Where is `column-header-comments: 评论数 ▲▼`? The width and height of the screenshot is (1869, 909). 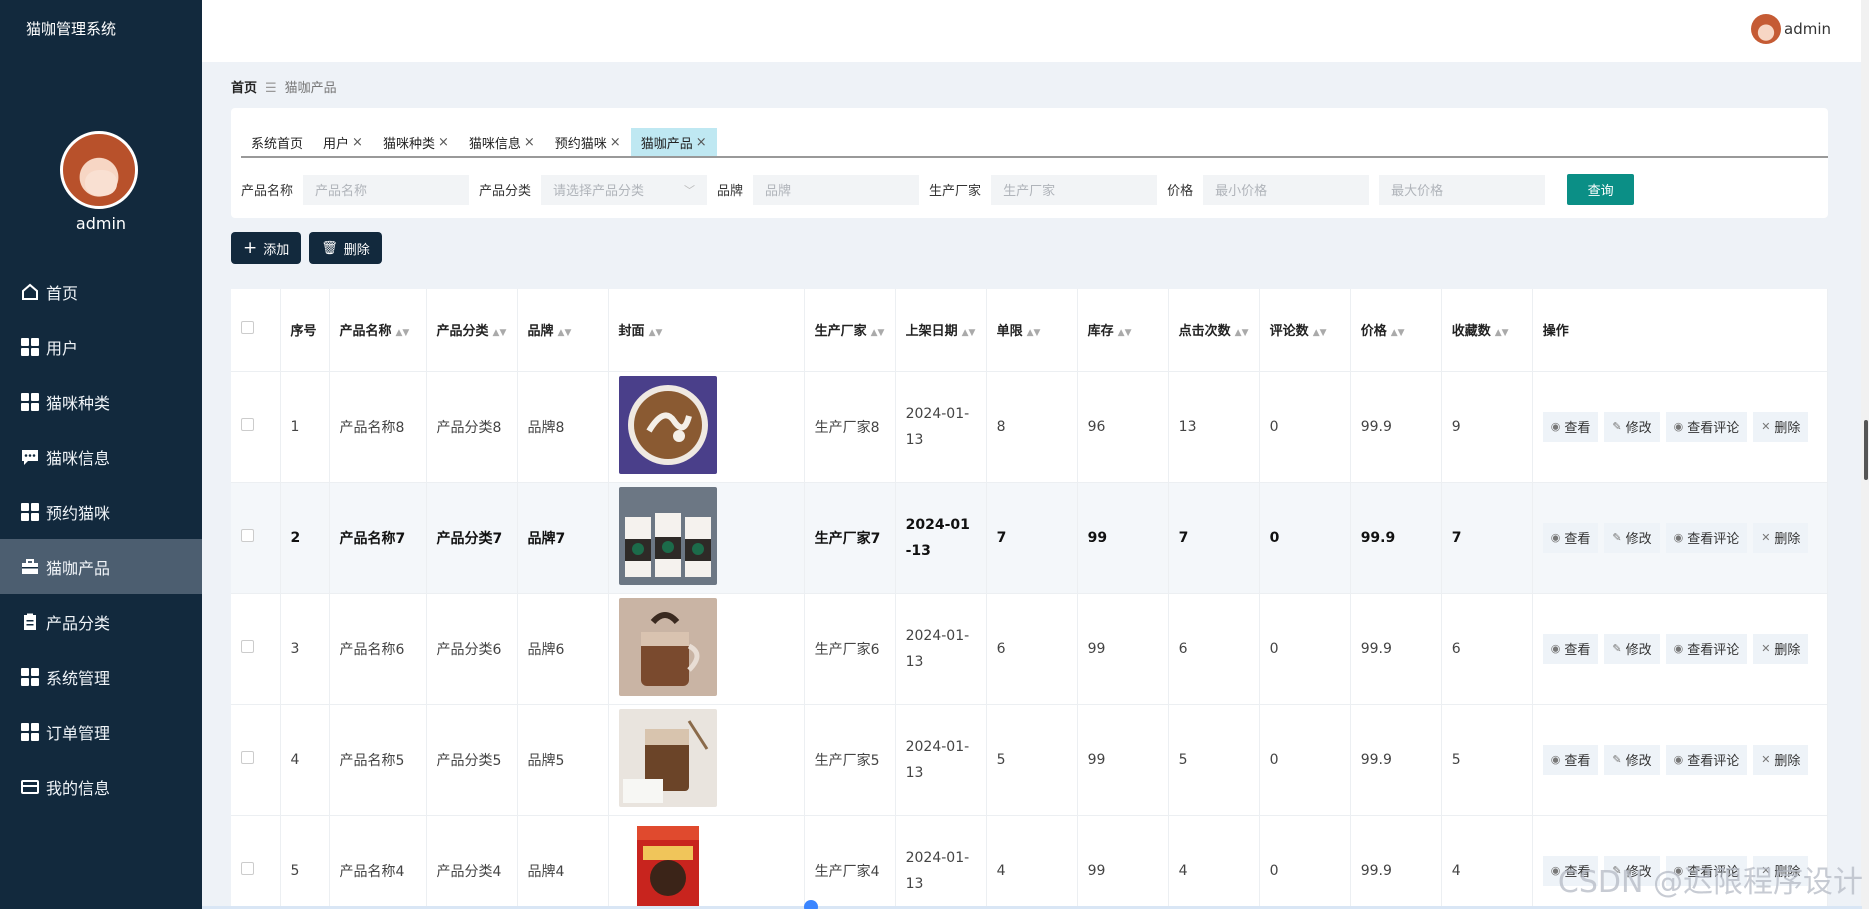
column-header-comments: 评论数 ▲▼ is located at coordinates (1305, 330).